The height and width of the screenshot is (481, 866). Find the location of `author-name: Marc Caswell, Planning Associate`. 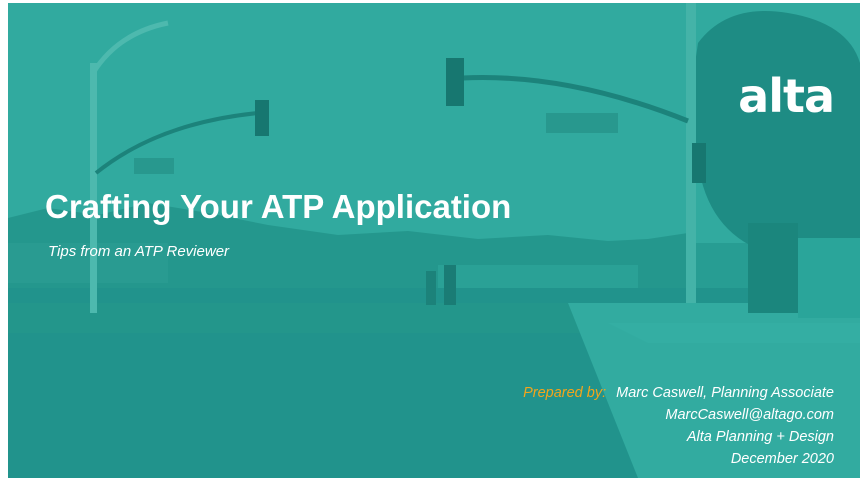

author-name: Marc Caswell, Planning Associate is located at coordinates (725, 393).